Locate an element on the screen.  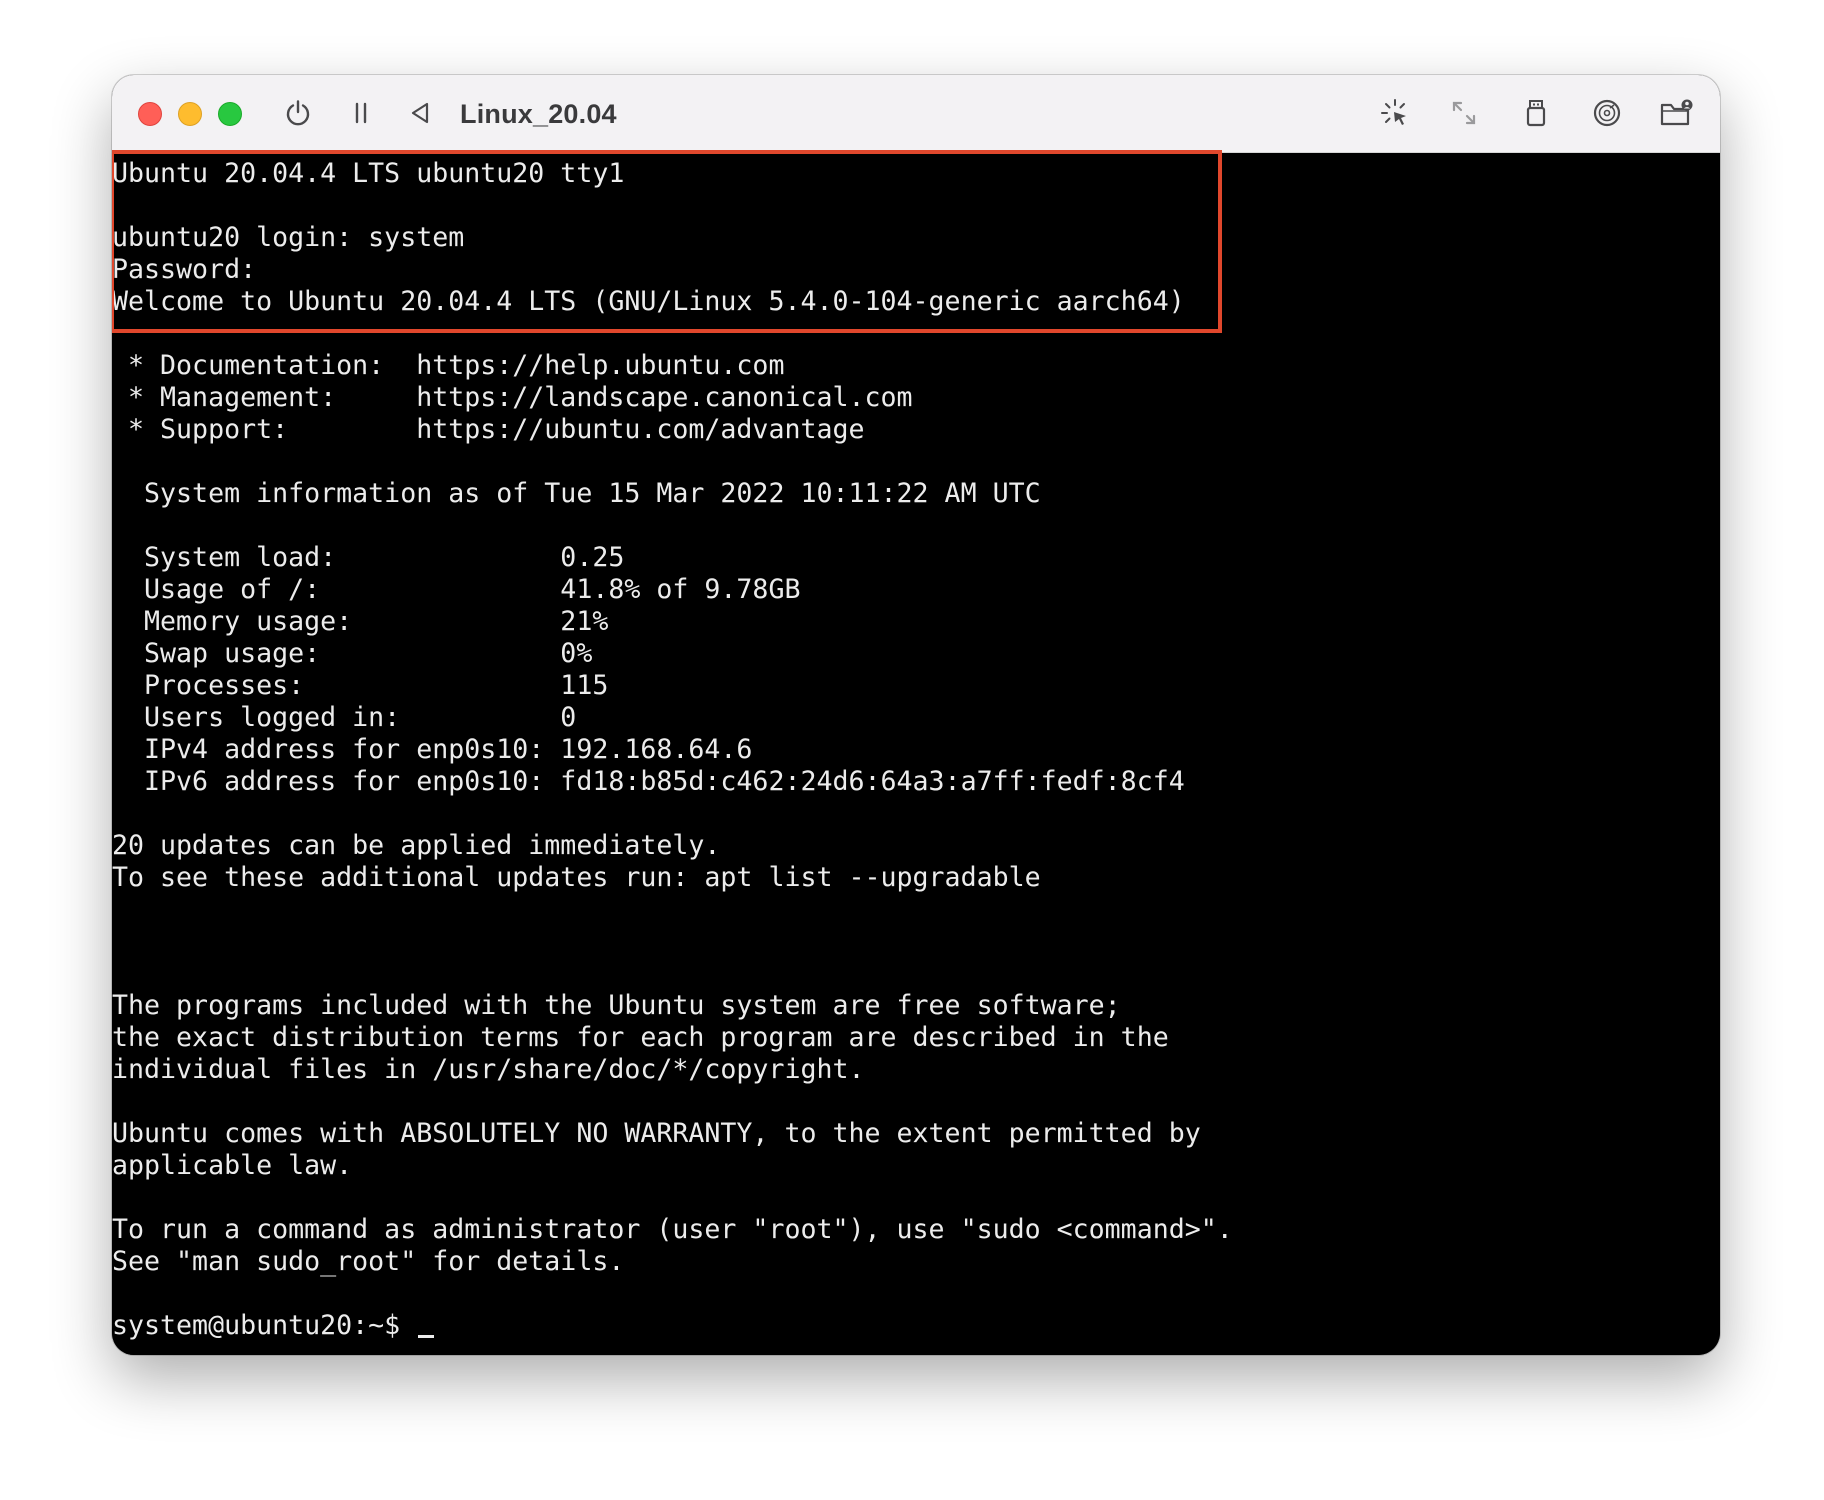
disk-icon is located at coordinates (1607, 113).